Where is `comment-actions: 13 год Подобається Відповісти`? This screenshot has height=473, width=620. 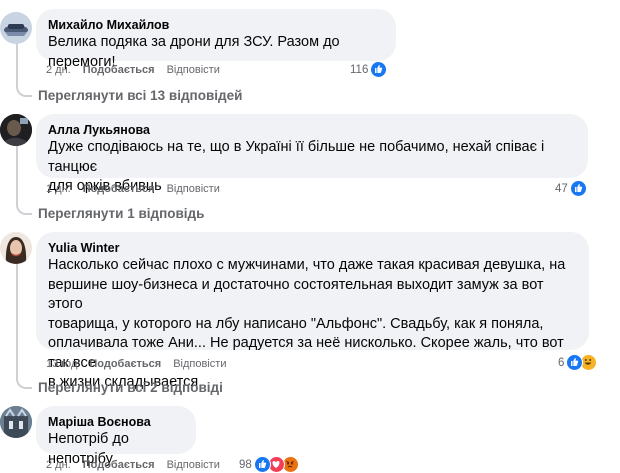 comment-actions: 13 год Подобається Відповісти is located at coordinates (136, 364).